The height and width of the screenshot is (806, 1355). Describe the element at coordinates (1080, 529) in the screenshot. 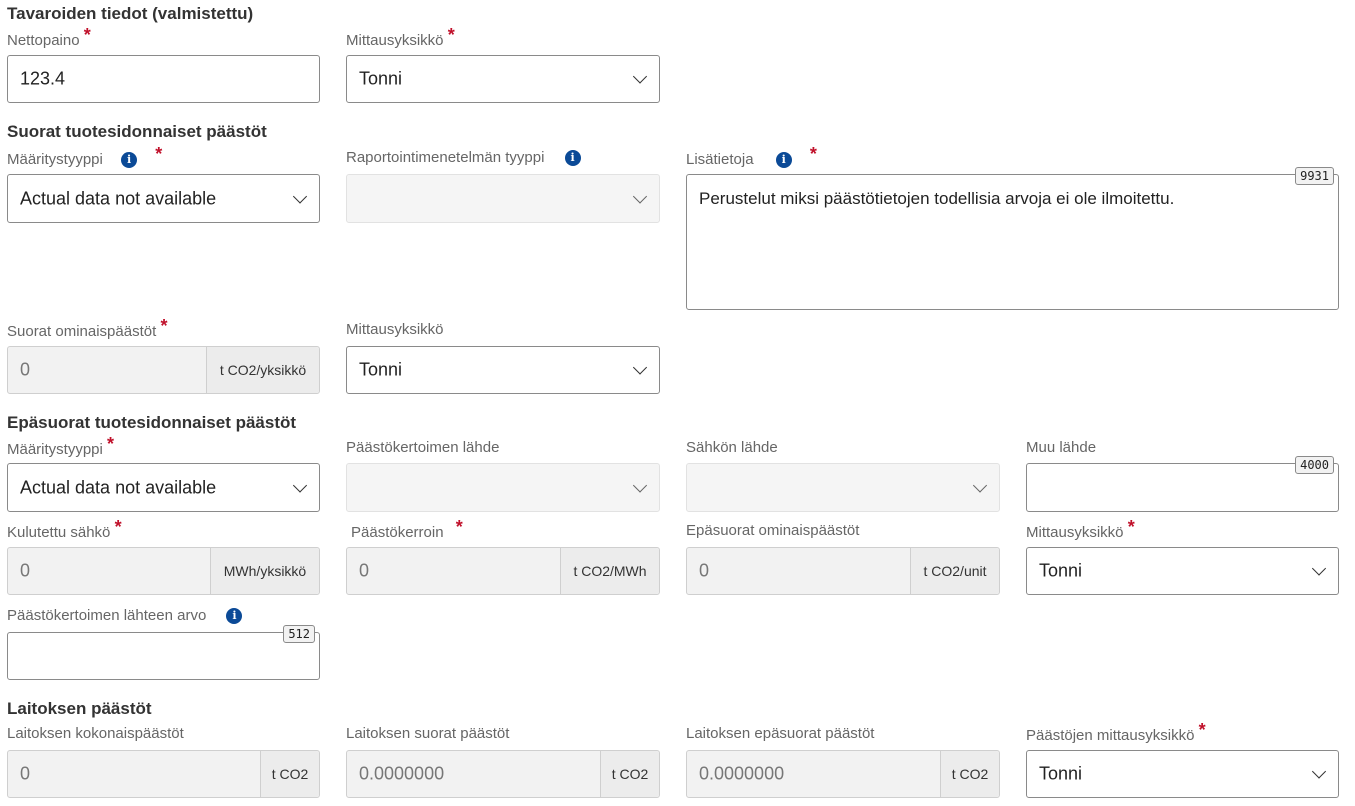

I see `label-indirect-unit: Mittausyksikkö *` at that location.